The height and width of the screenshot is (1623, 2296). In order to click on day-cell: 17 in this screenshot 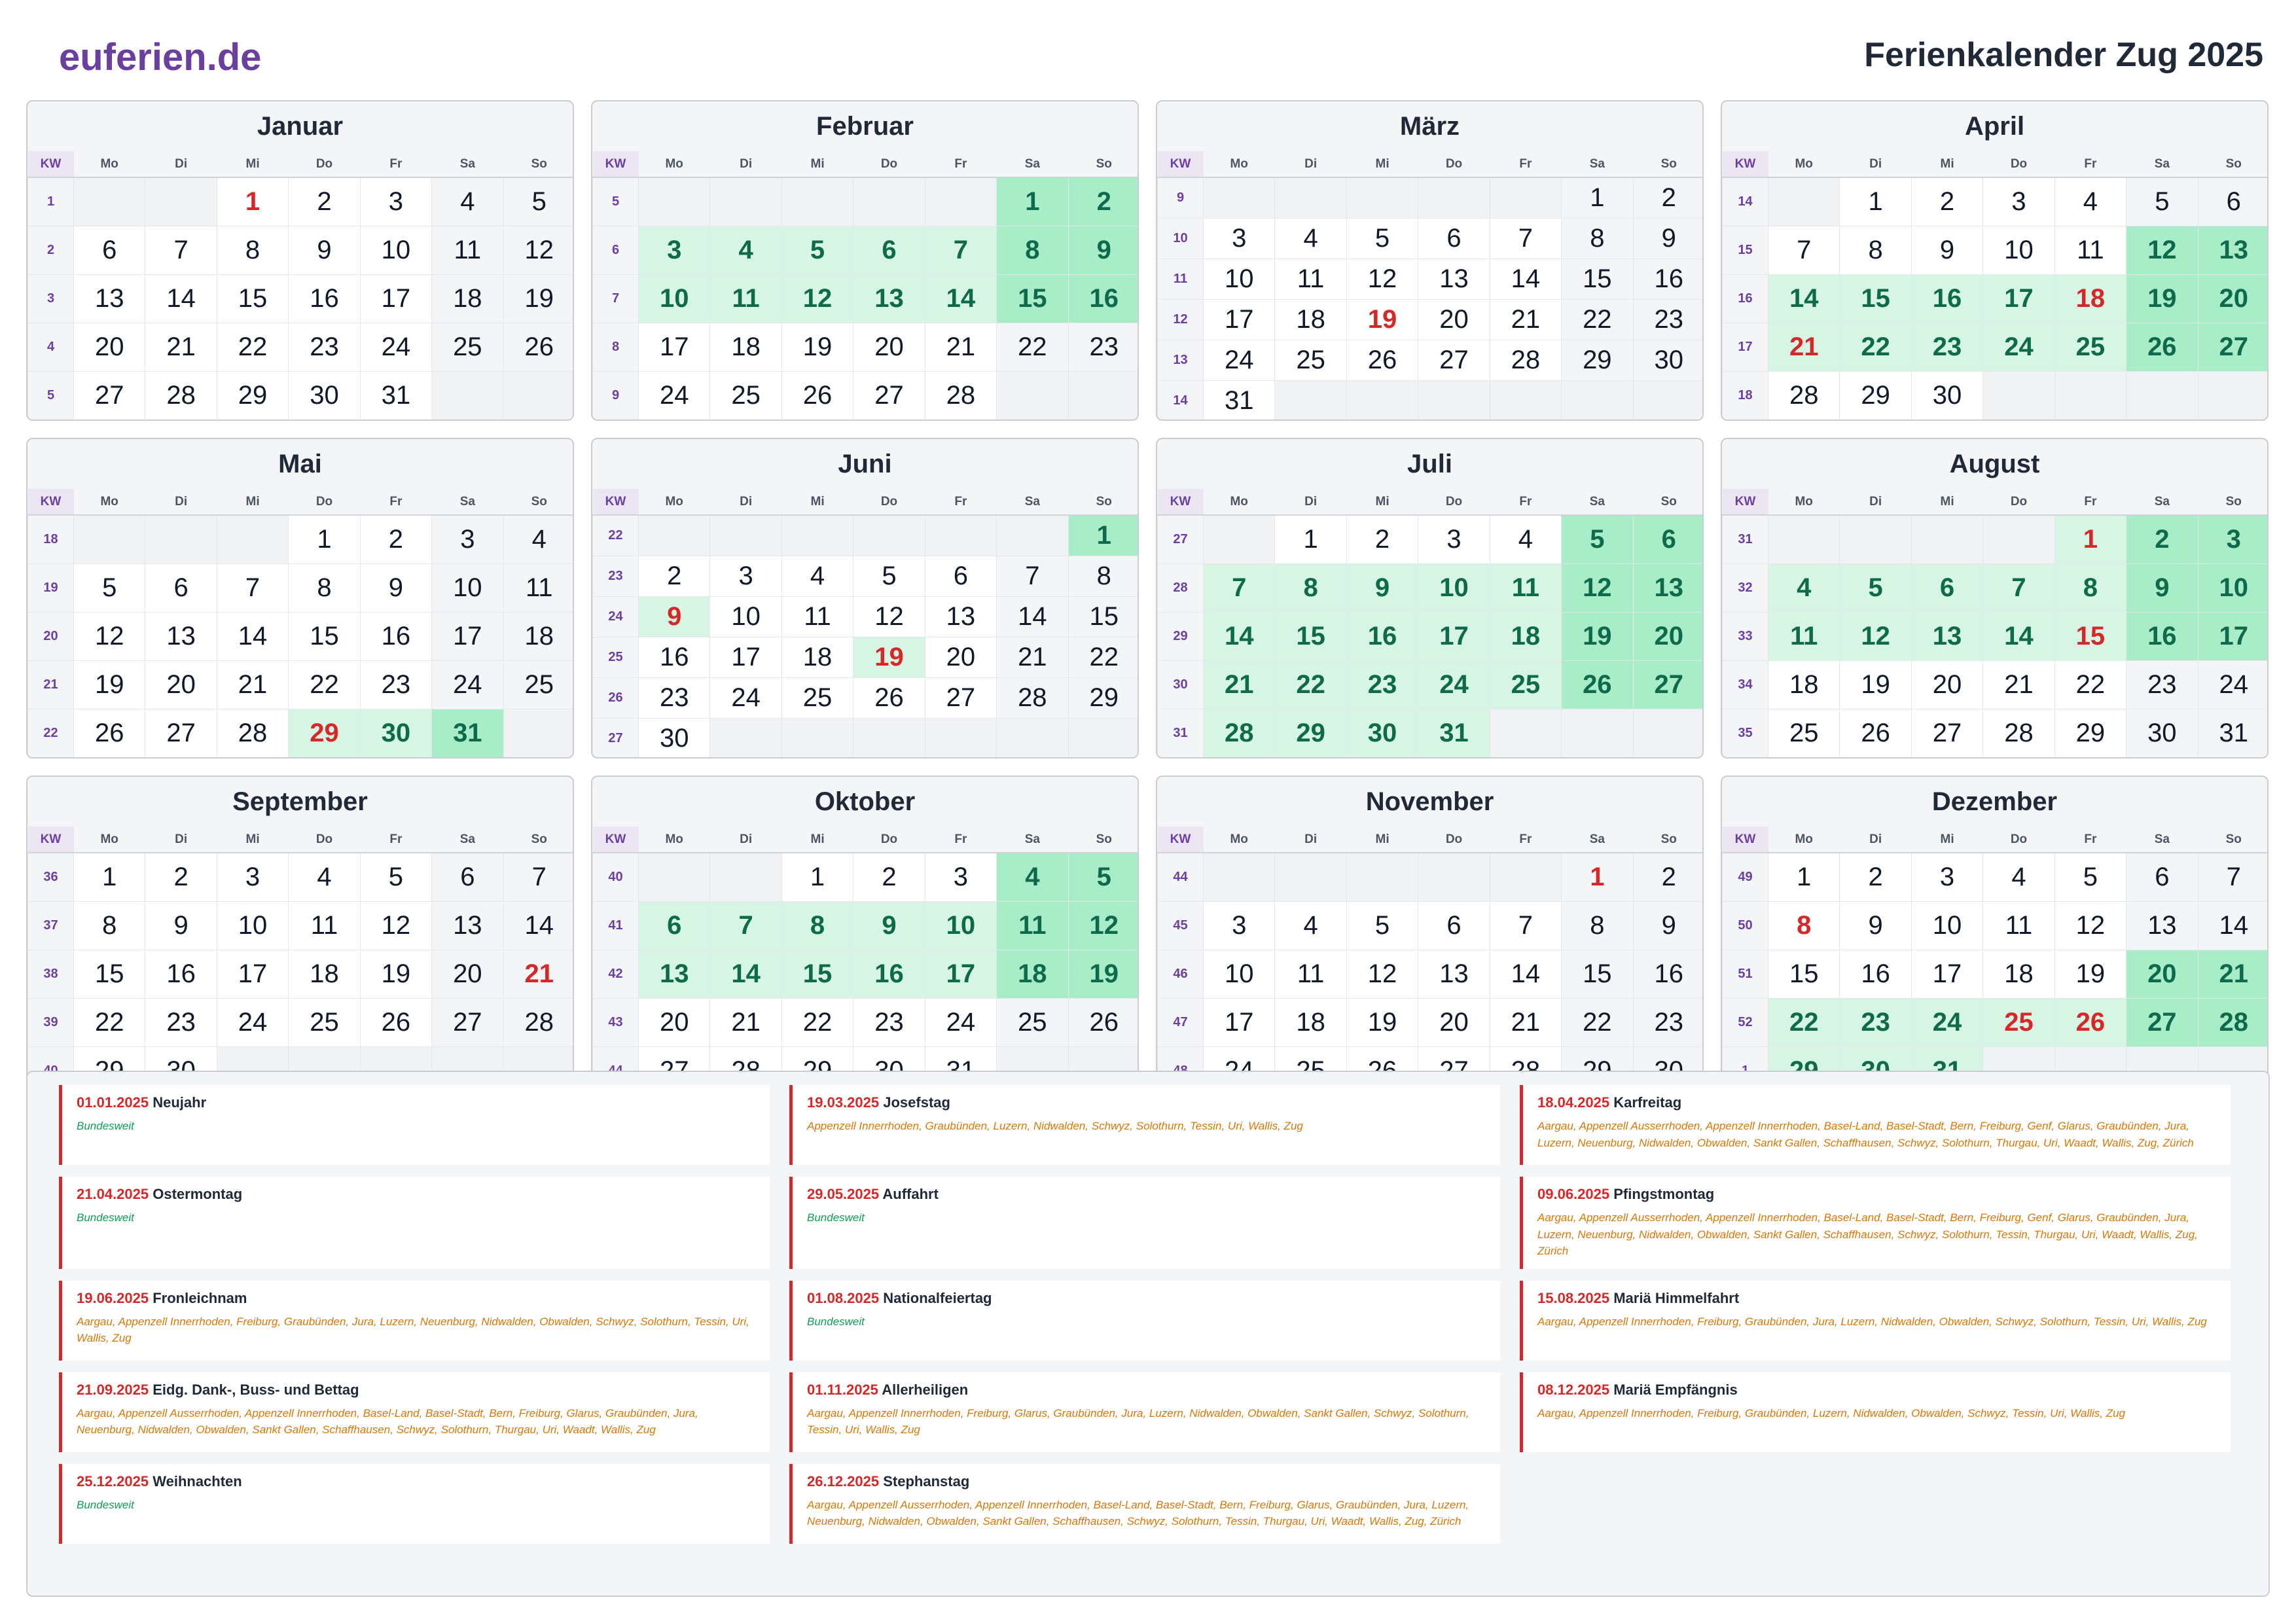, I will do `click(960, 974)`.